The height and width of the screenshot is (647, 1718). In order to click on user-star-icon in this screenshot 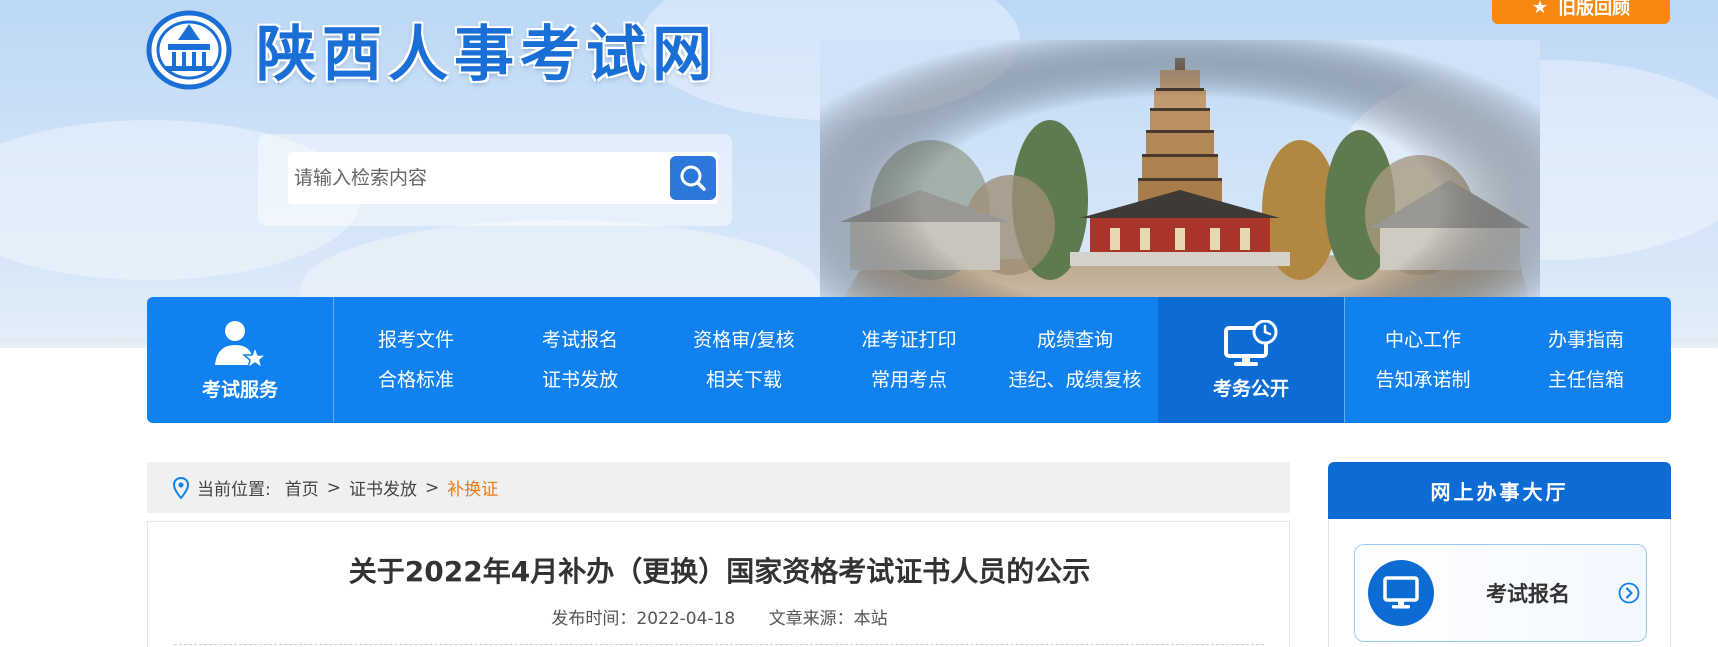, I will do `click(241, 344)`.